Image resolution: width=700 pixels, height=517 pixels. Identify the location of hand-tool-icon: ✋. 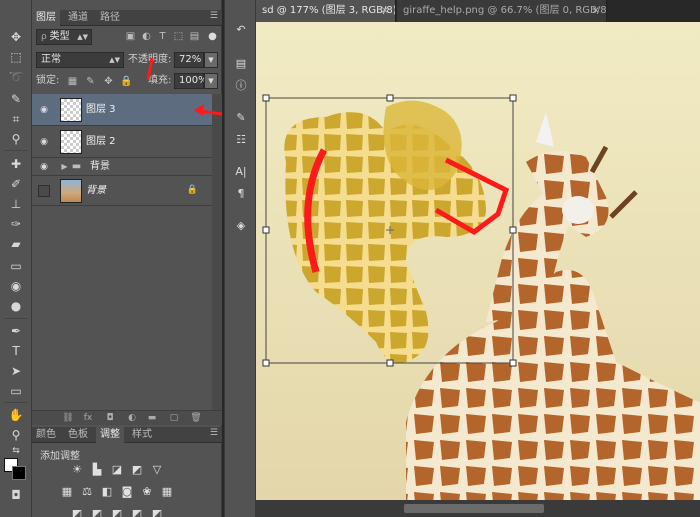
(16, 415).